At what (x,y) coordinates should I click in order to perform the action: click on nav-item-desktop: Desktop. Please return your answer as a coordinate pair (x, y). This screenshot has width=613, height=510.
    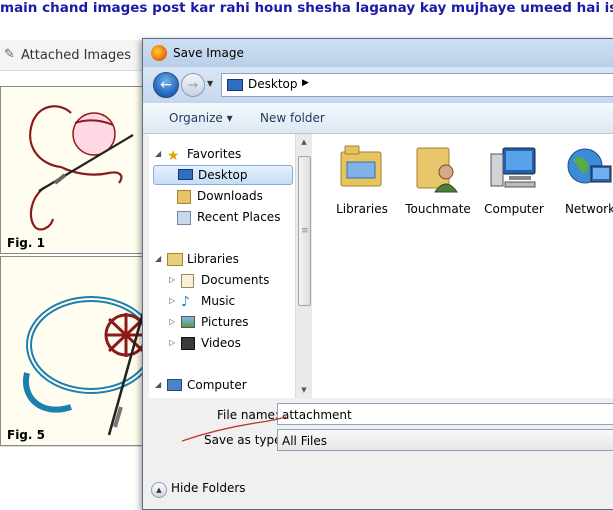
    Looking at the image, I should click on (223, 175).